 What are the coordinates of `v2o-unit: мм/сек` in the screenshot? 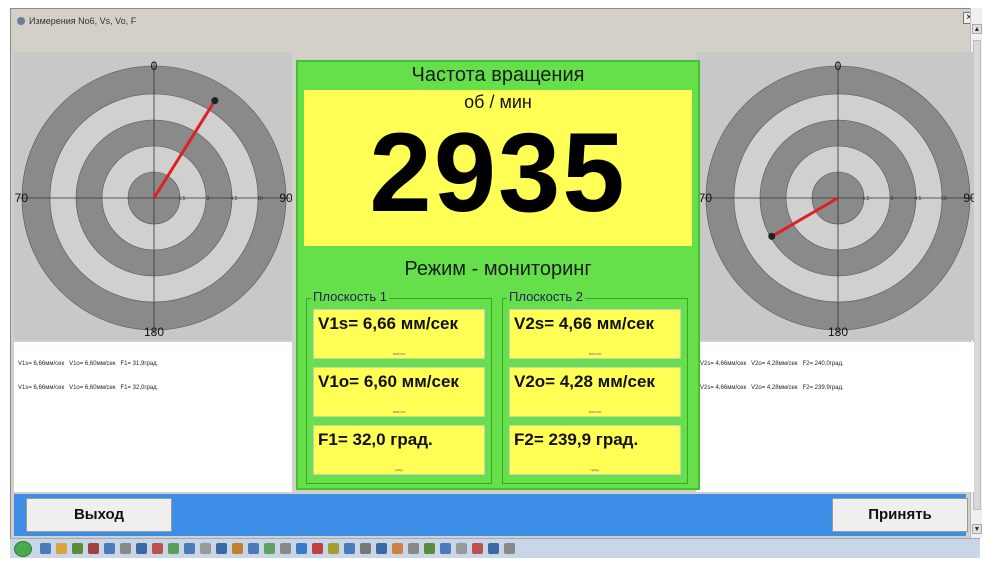 It's located at (595, 411).